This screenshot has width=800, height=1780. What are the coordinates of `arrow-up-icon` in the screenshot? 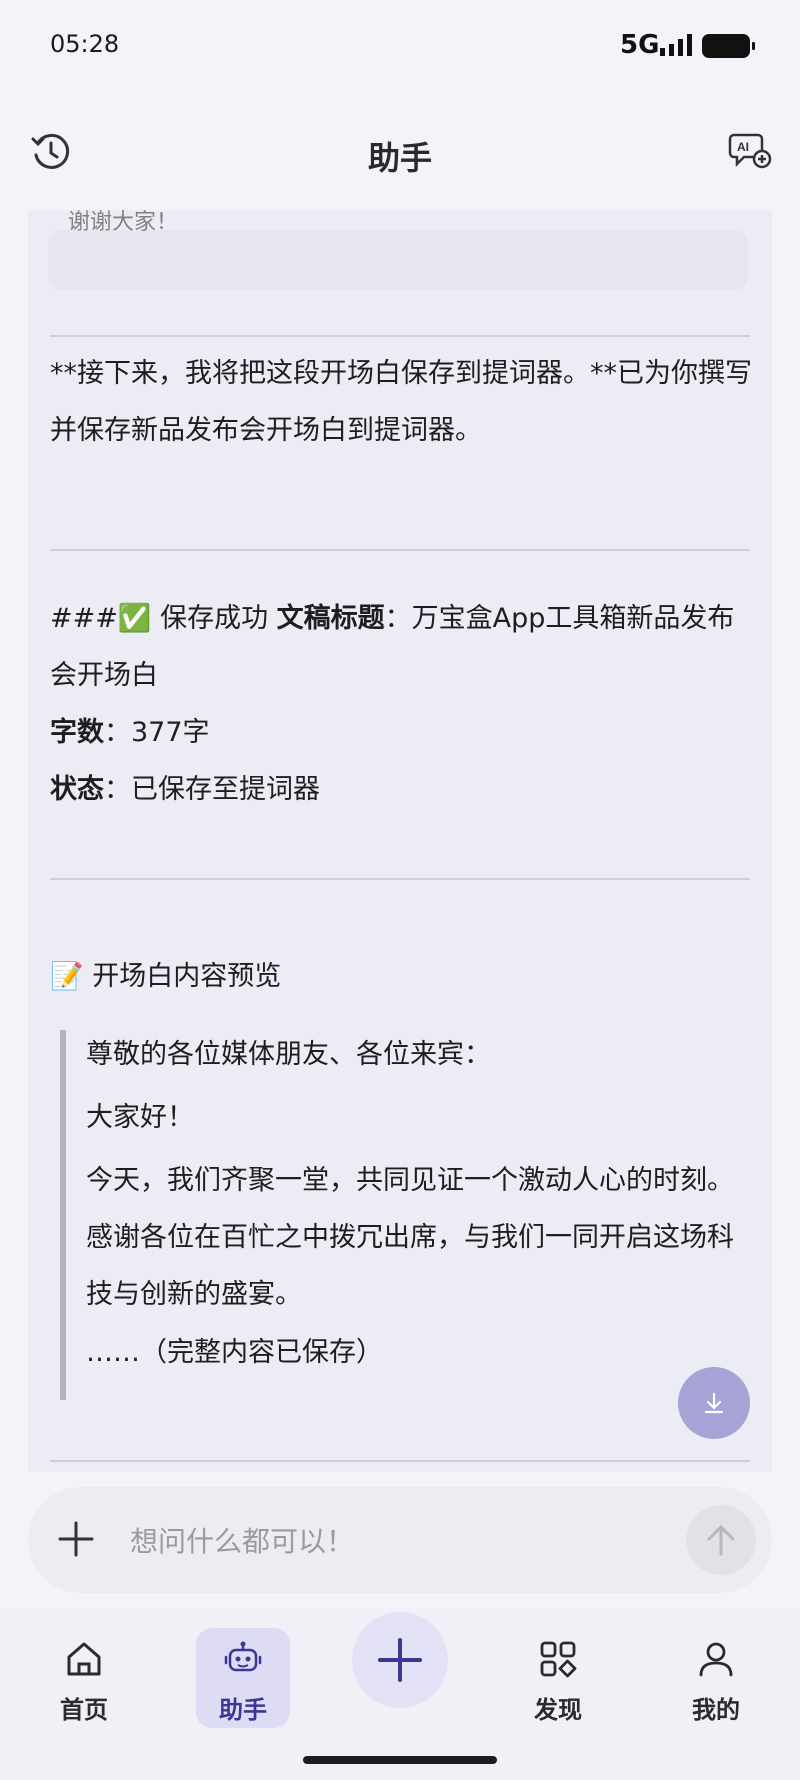 It's located at (721, 1540).